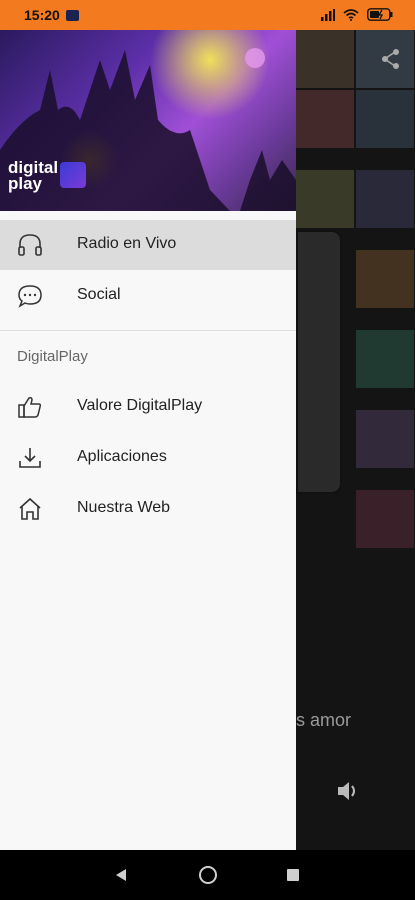  Describe the element at coordinates (30, 245) in the screenshot. I see `headphones-icon` at that location.